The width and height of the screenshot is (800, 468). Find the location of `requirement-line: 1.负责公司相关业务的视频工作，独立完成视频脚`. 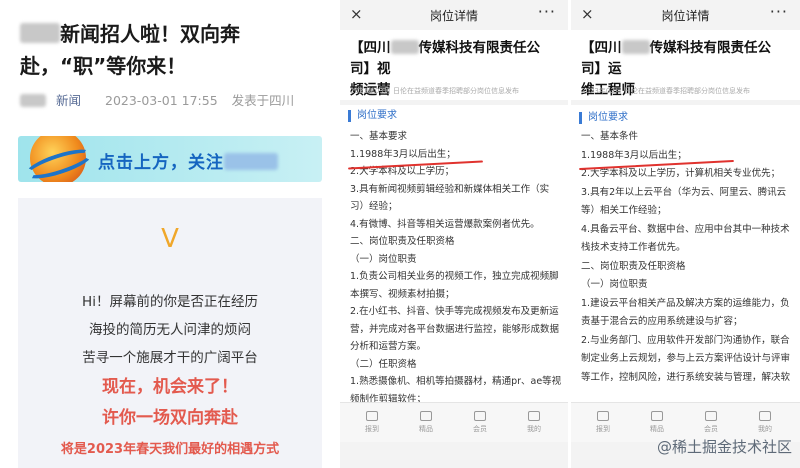

requirement-line: 1.负责公司相关业务的视频工作，独立完成视频脚 is located at coordinates (454, 276).